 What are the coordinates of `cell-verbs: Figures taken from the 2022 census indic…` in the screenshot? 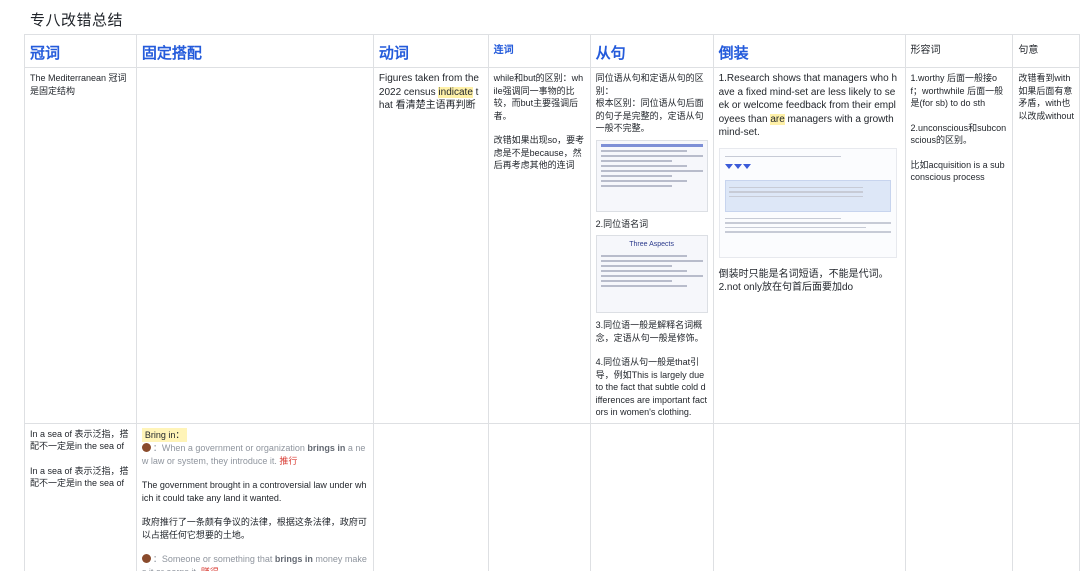 It's located at (430, 245).